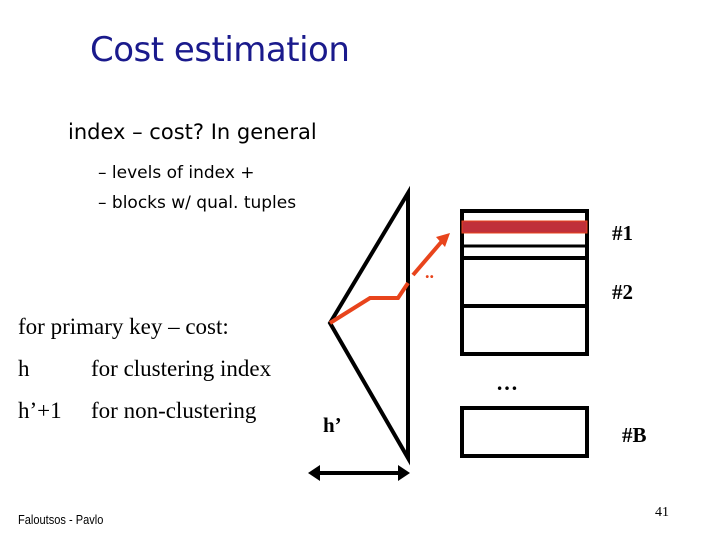 Image resolution: width=720 pixels, height=540 pixels. Describe the element at coordinates (404, 473) in the screenshot. I see `right-arrowhead-icon` at that location.